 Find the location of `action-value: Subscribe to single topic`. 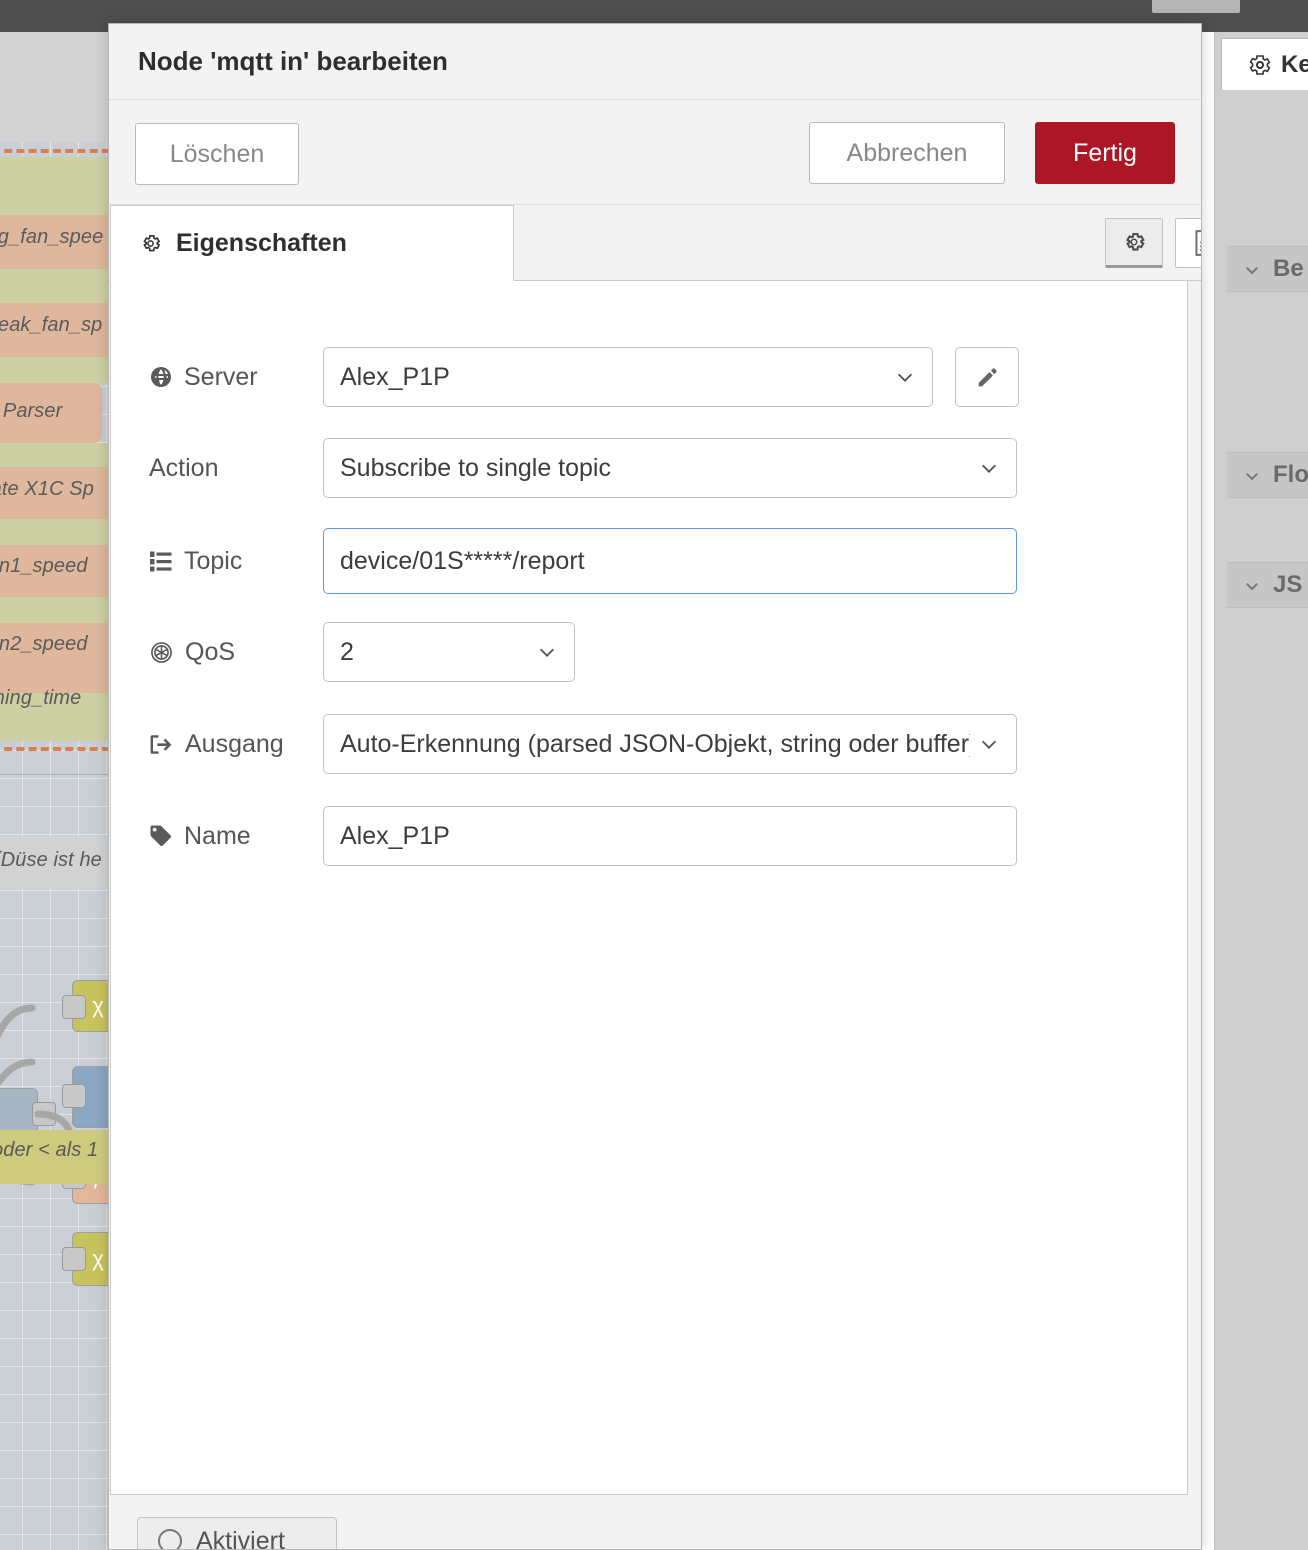

action-value: Subscribe to single topic is located at coordinates (475, 467).